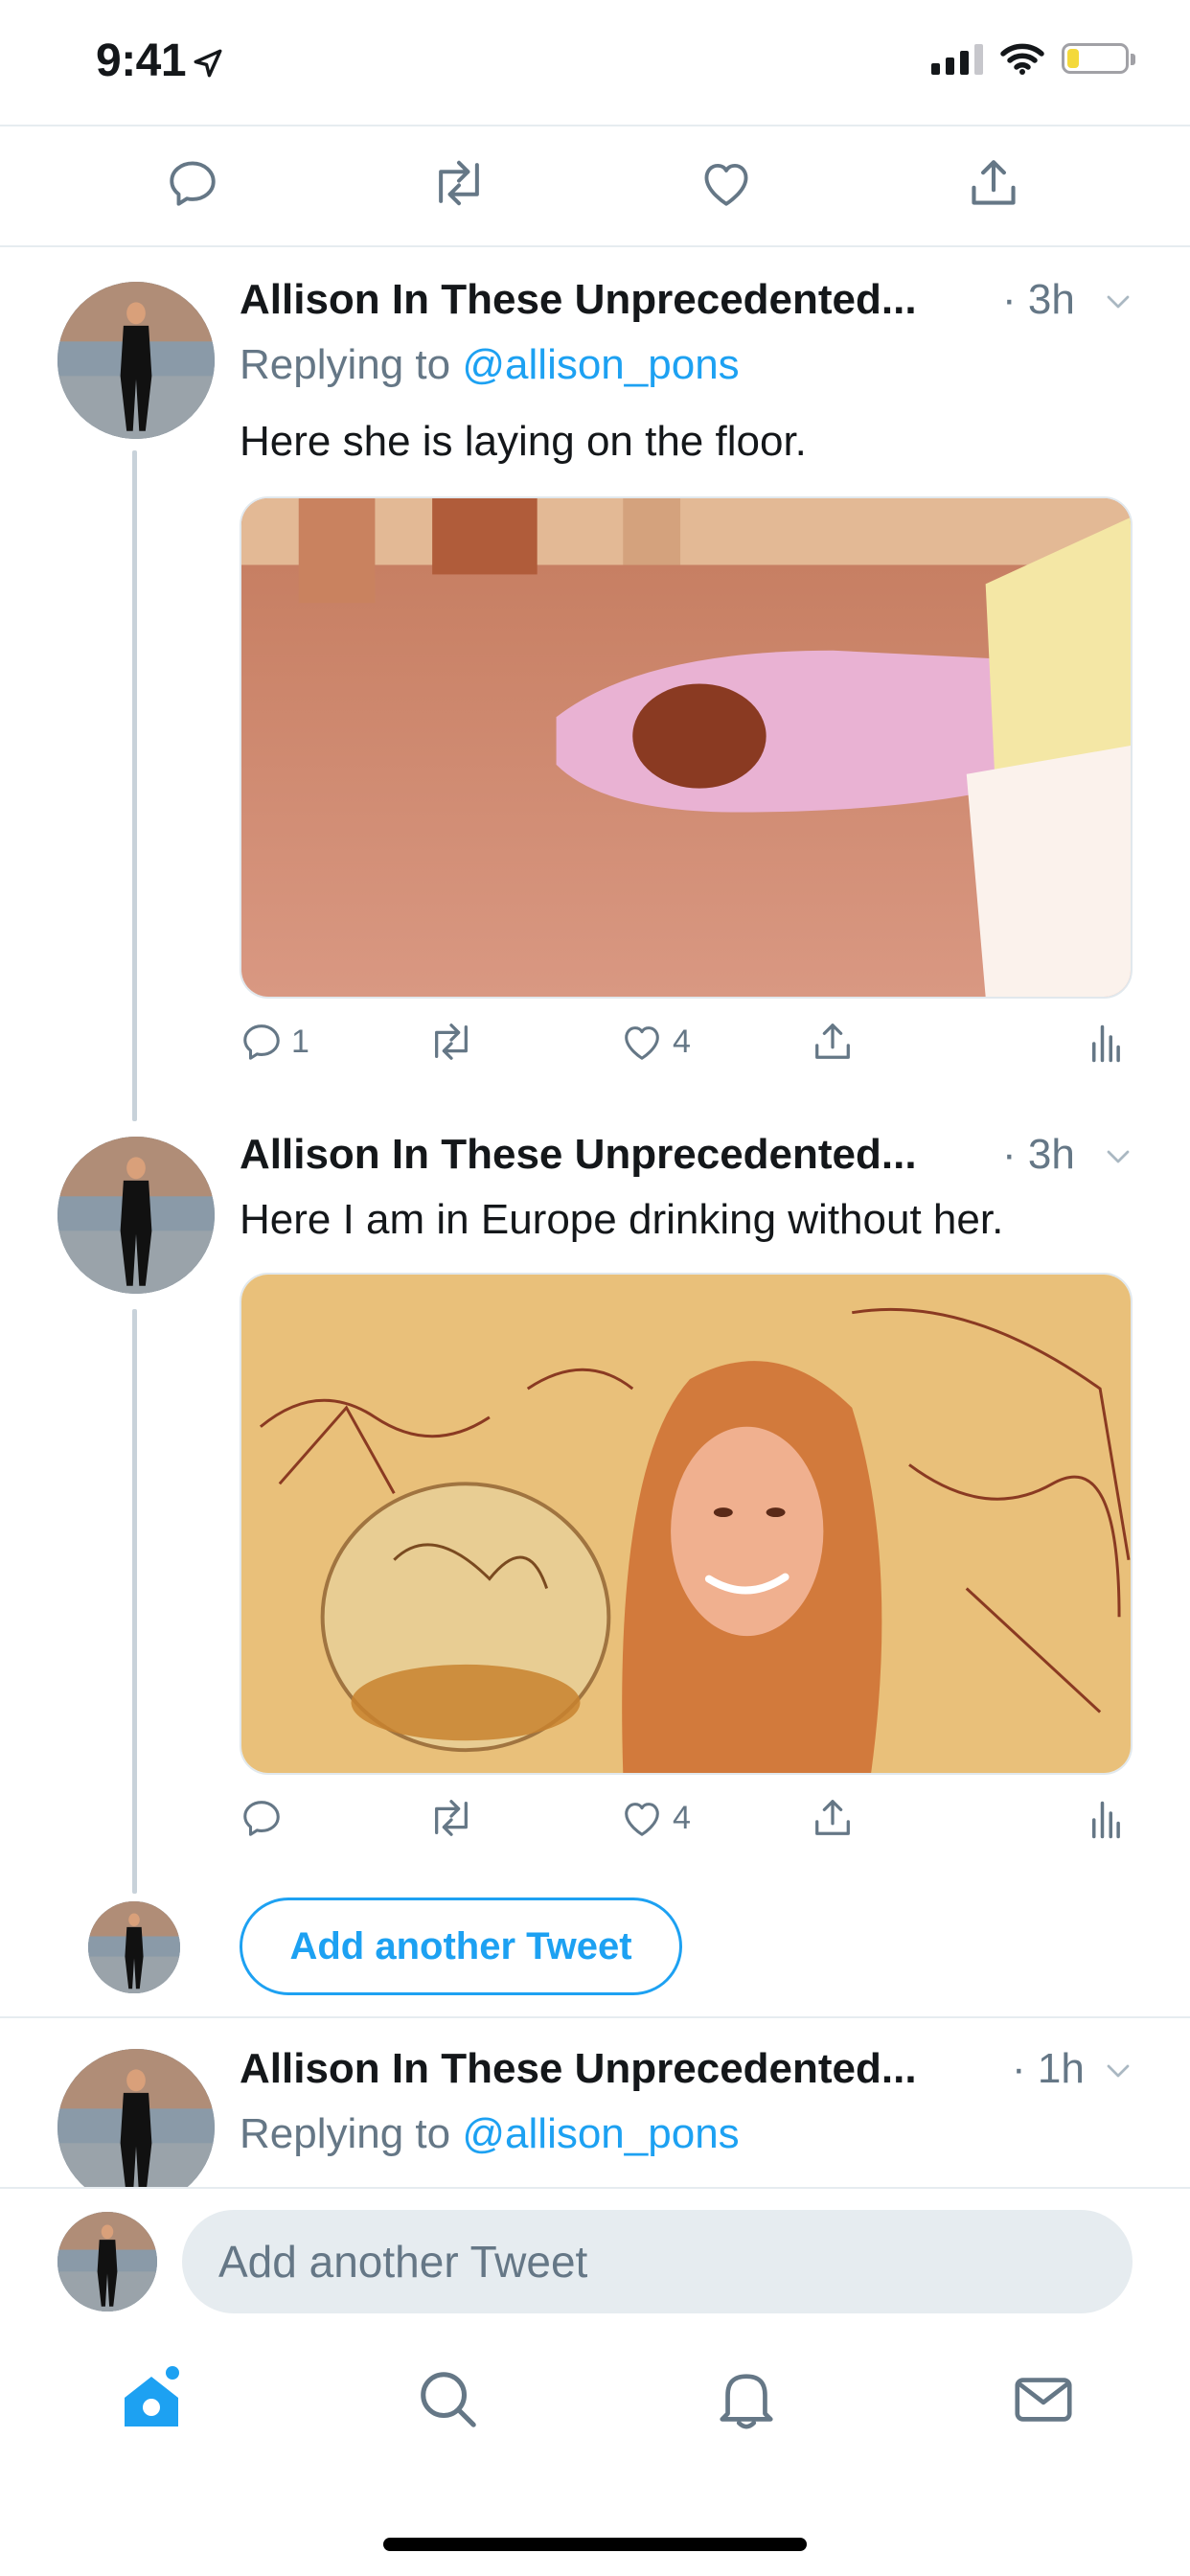 The height and width of the screenshot is (2576, 1190). I want to click on status-indicators, so click(1033, 58).